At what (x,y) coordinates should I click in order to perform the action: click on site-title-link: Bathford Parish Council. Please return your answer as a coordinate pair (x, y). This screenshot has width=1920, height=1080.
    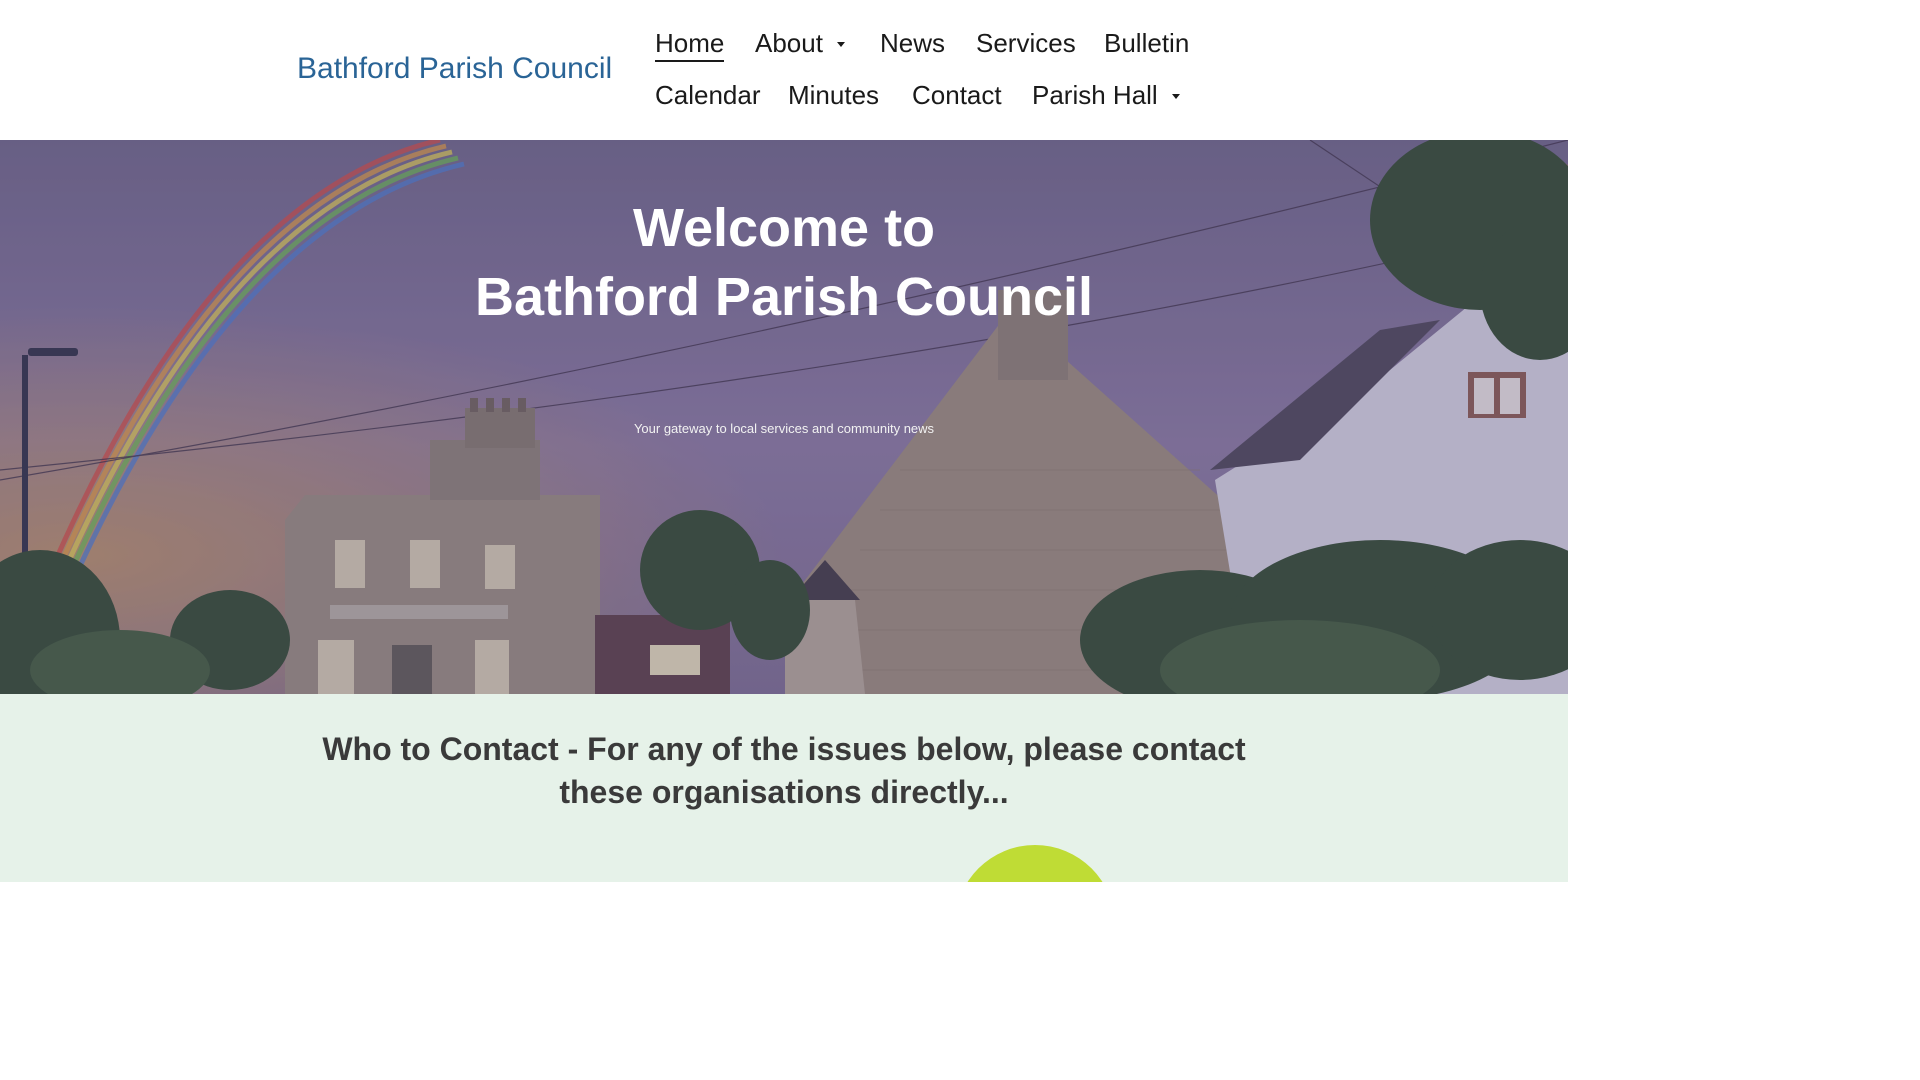
    Looking at the image, I should click on (454, 69).